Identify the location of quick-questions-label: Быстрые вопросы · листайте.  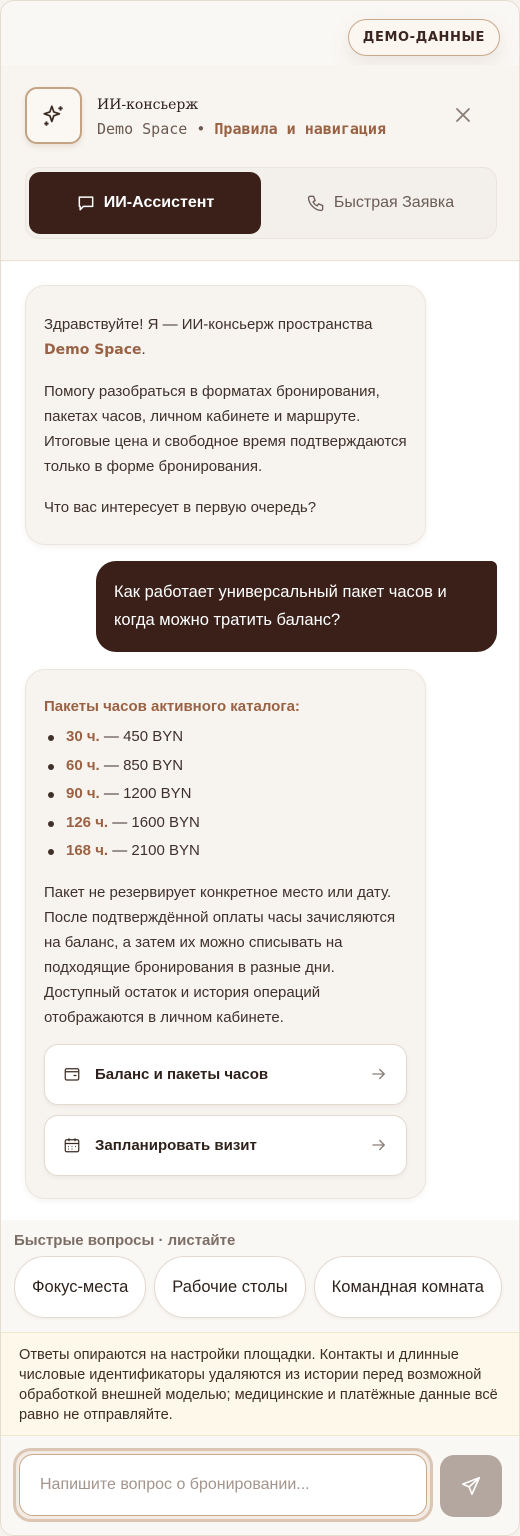
(125, 1240).